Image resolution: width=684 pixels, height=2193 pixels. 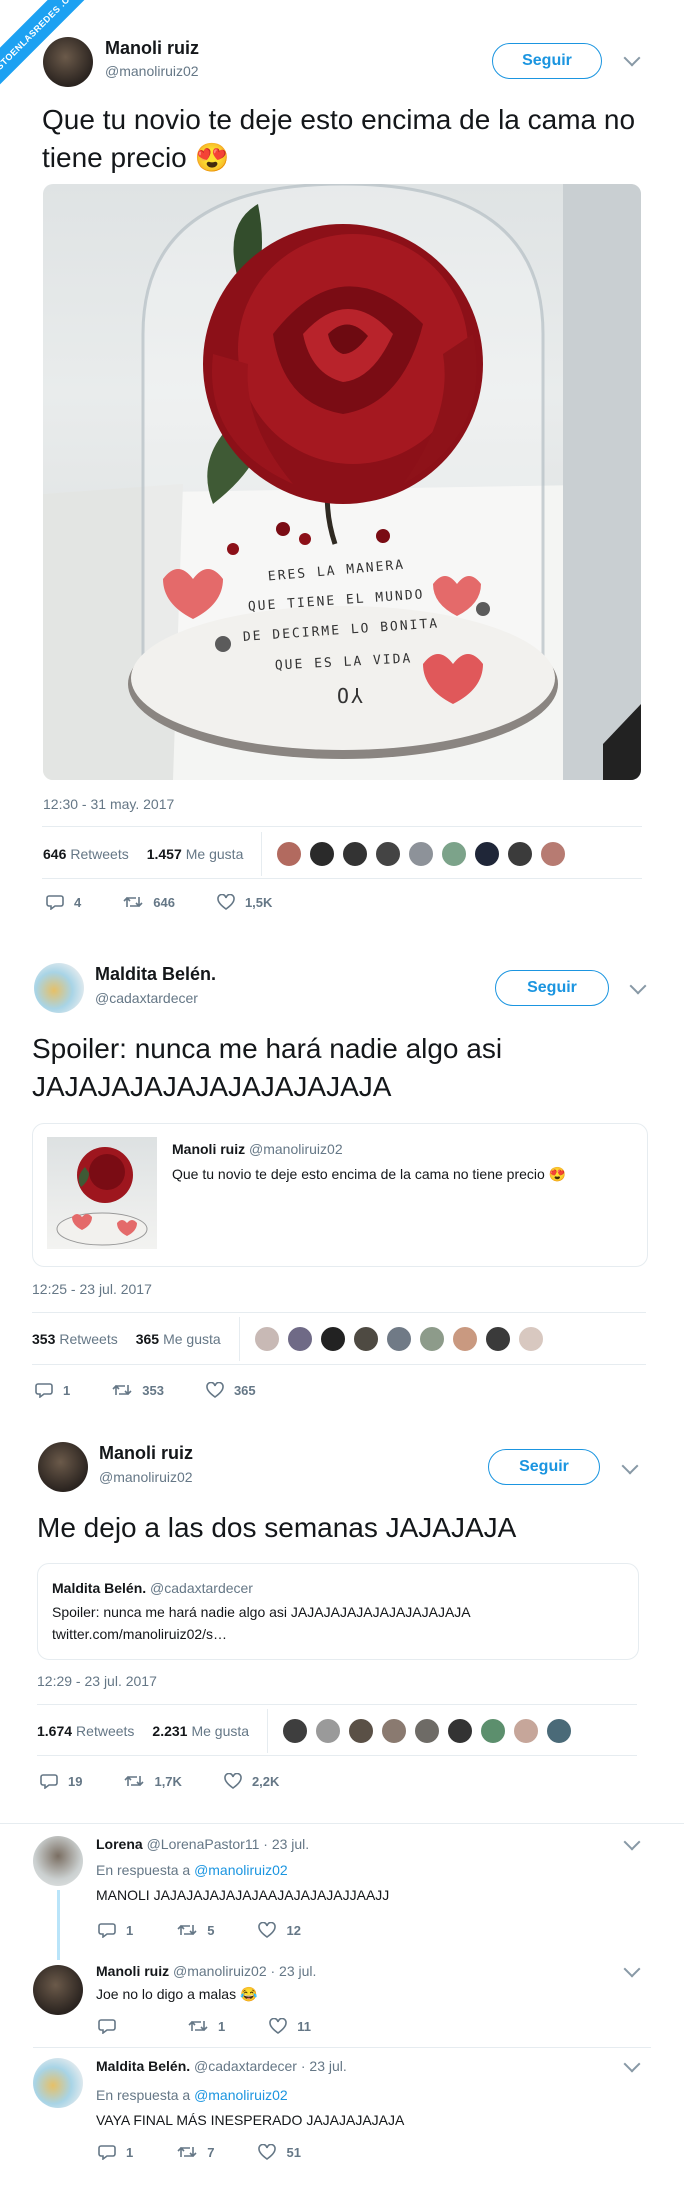 What do you see at coordinates (206, 2026) in the screenshot?
I see `retweet-action: 1` at bounding box center [206, 2026].